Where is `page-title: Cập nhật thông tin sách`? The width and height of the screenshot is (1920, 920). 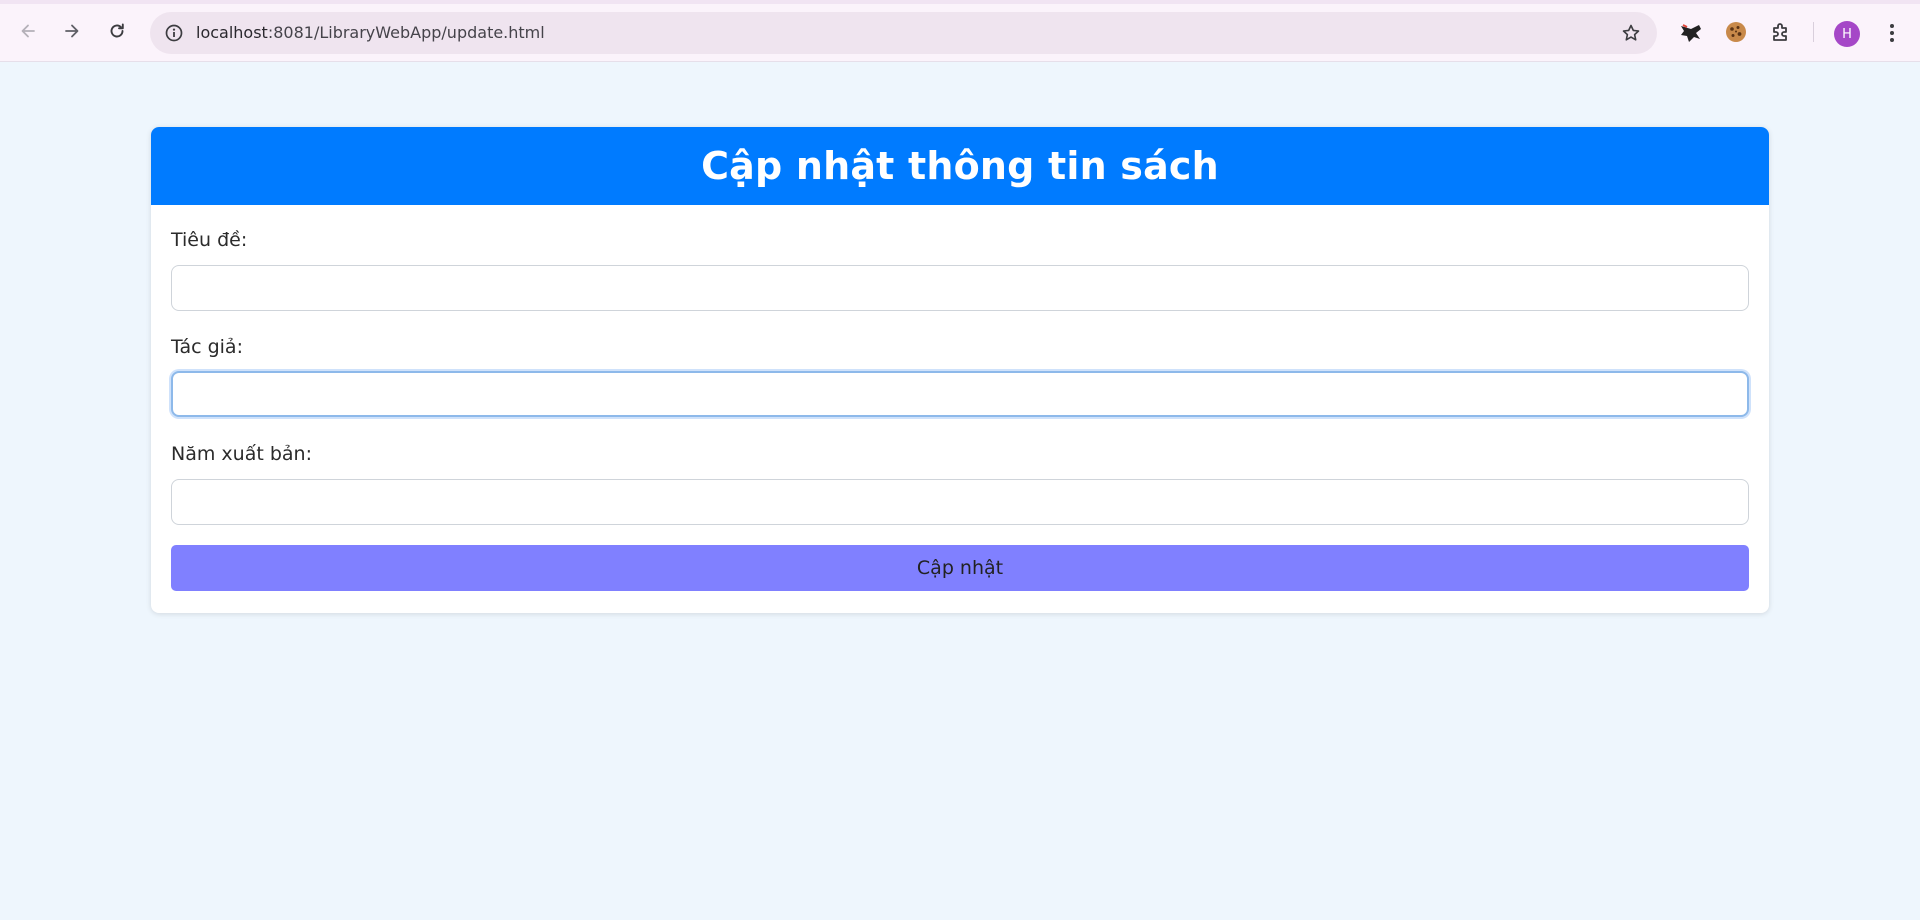 page-title: Cập nhật thông tin sách is located at coordinates (960, 166).